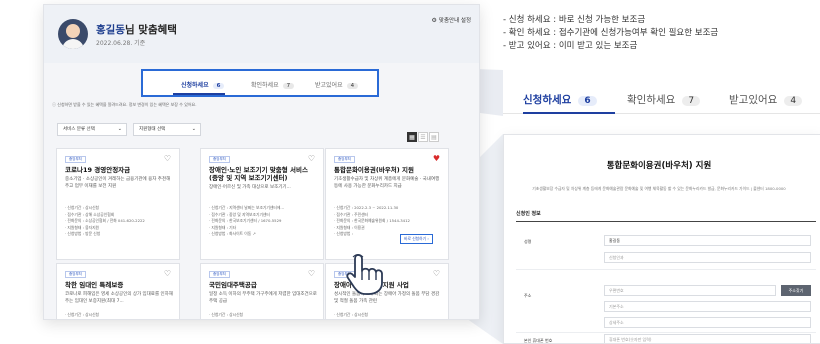 The width and height of the screenshot is (820, 344). What do you see at coordinates (329, 85) in the screenshot?
I see `tab-receiving-label: 받고있어요` at bounding box center [329, 85].